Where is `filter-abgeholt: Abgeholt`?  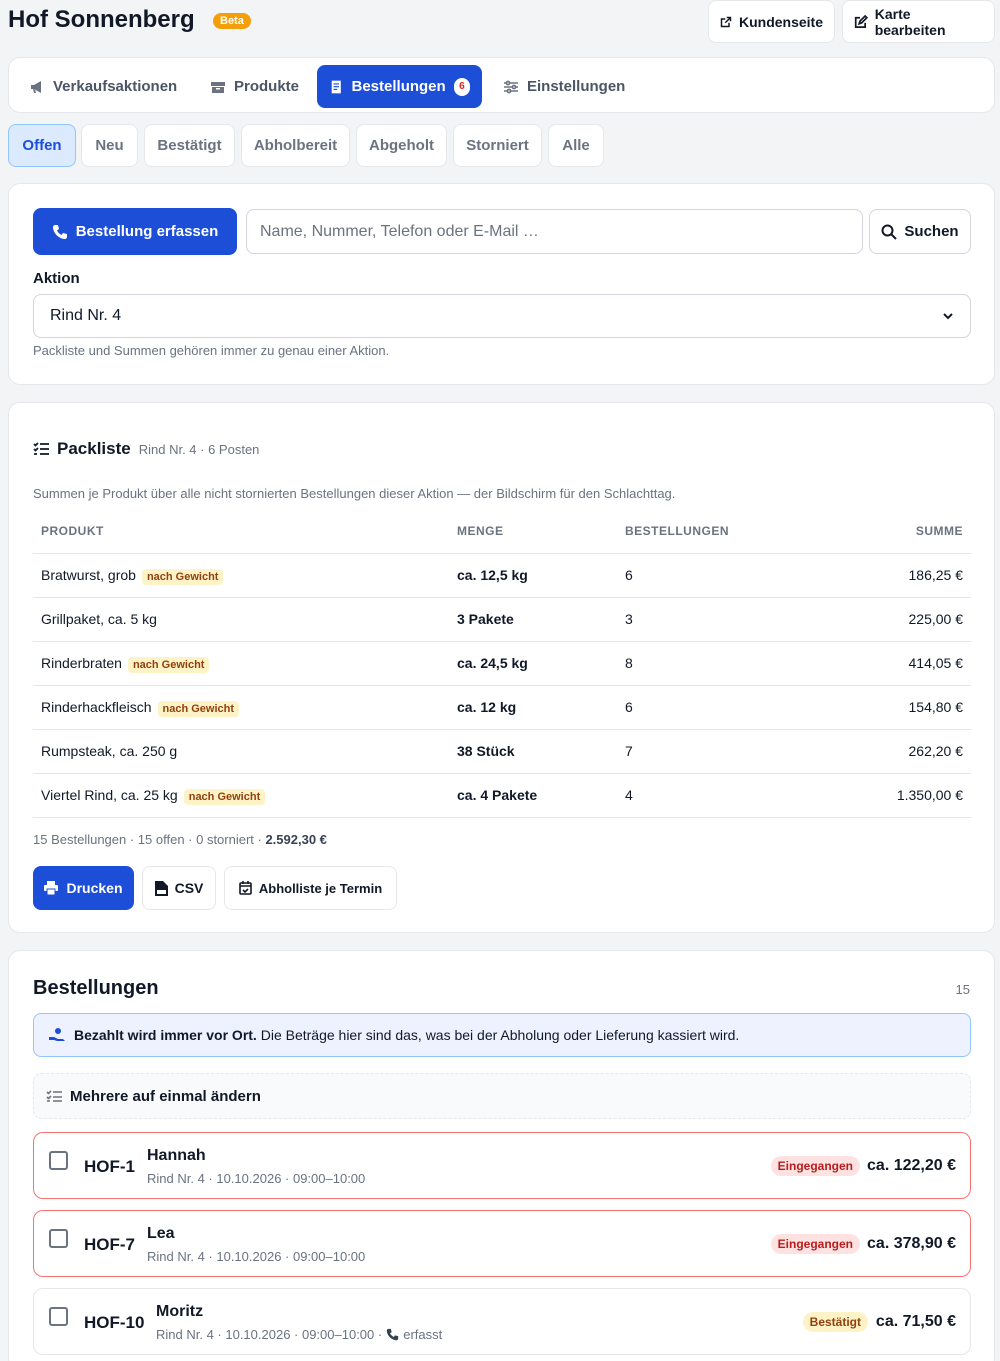
filter-abgeholt: Abgeholt is located at coordinates (401, 145).